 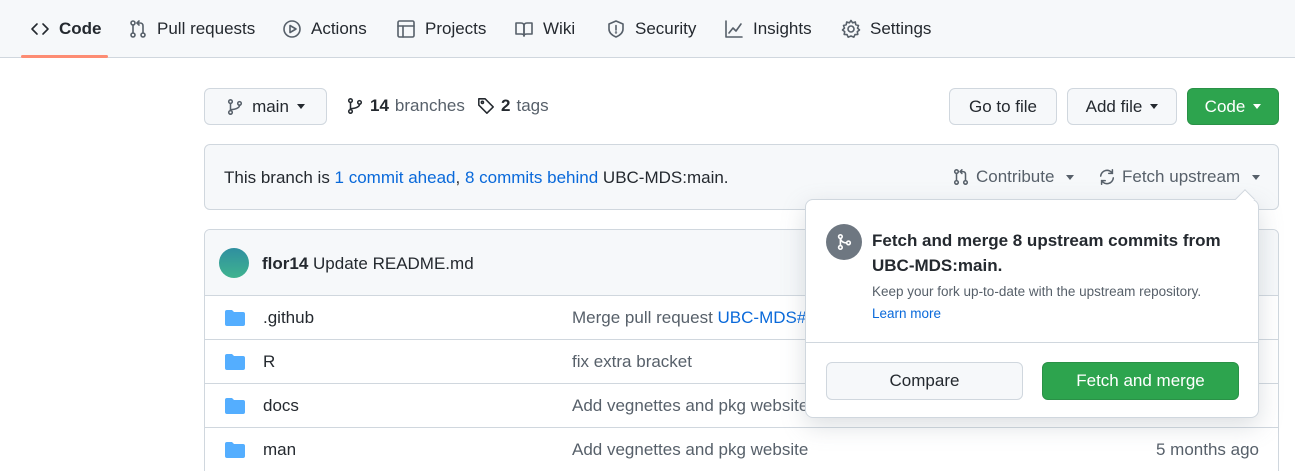 I want to click on table-icon, so click(x=406, y=29).